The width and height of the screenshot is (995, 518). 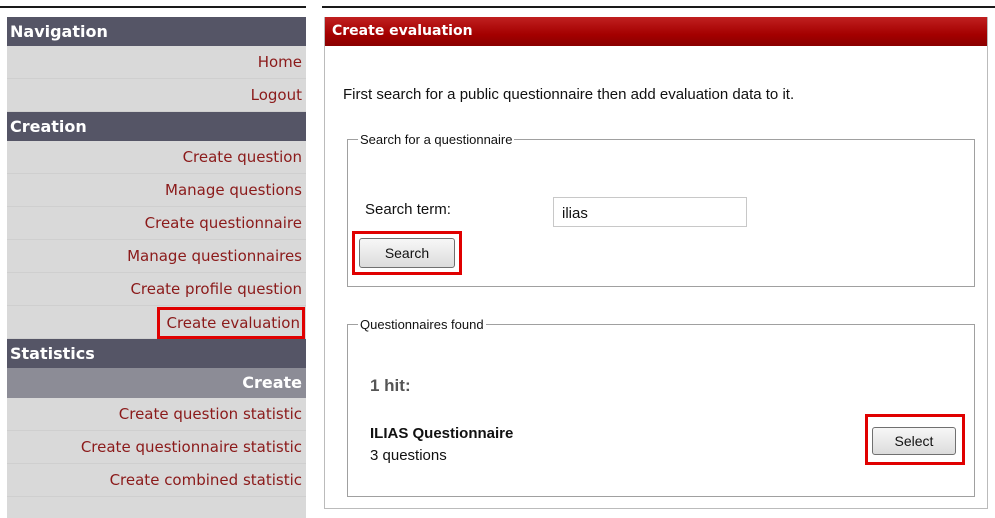 I want to click on nav-create-questionnaire-label: Create questionnaire, so click(x=223, y=223).